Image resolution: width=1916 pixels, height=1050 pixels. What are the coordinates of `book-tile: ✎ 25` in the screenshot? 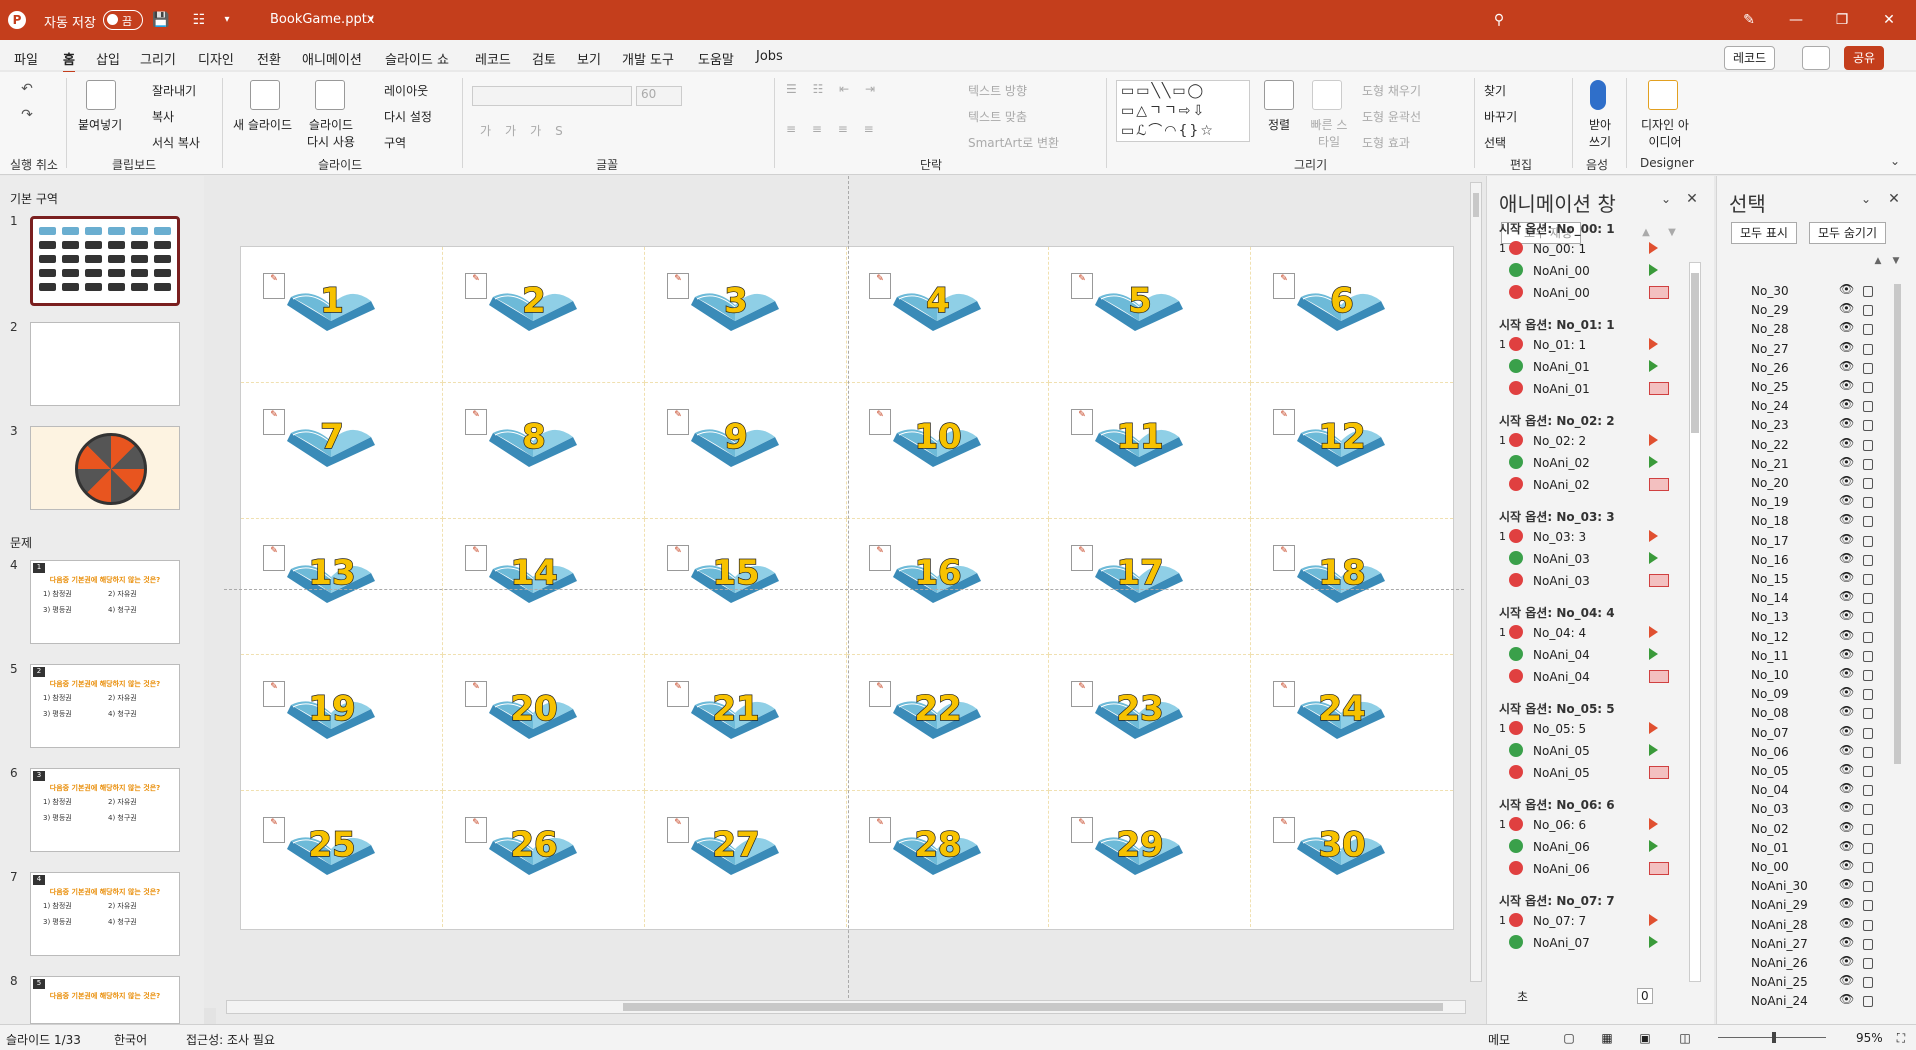 It's located at (342, 859).